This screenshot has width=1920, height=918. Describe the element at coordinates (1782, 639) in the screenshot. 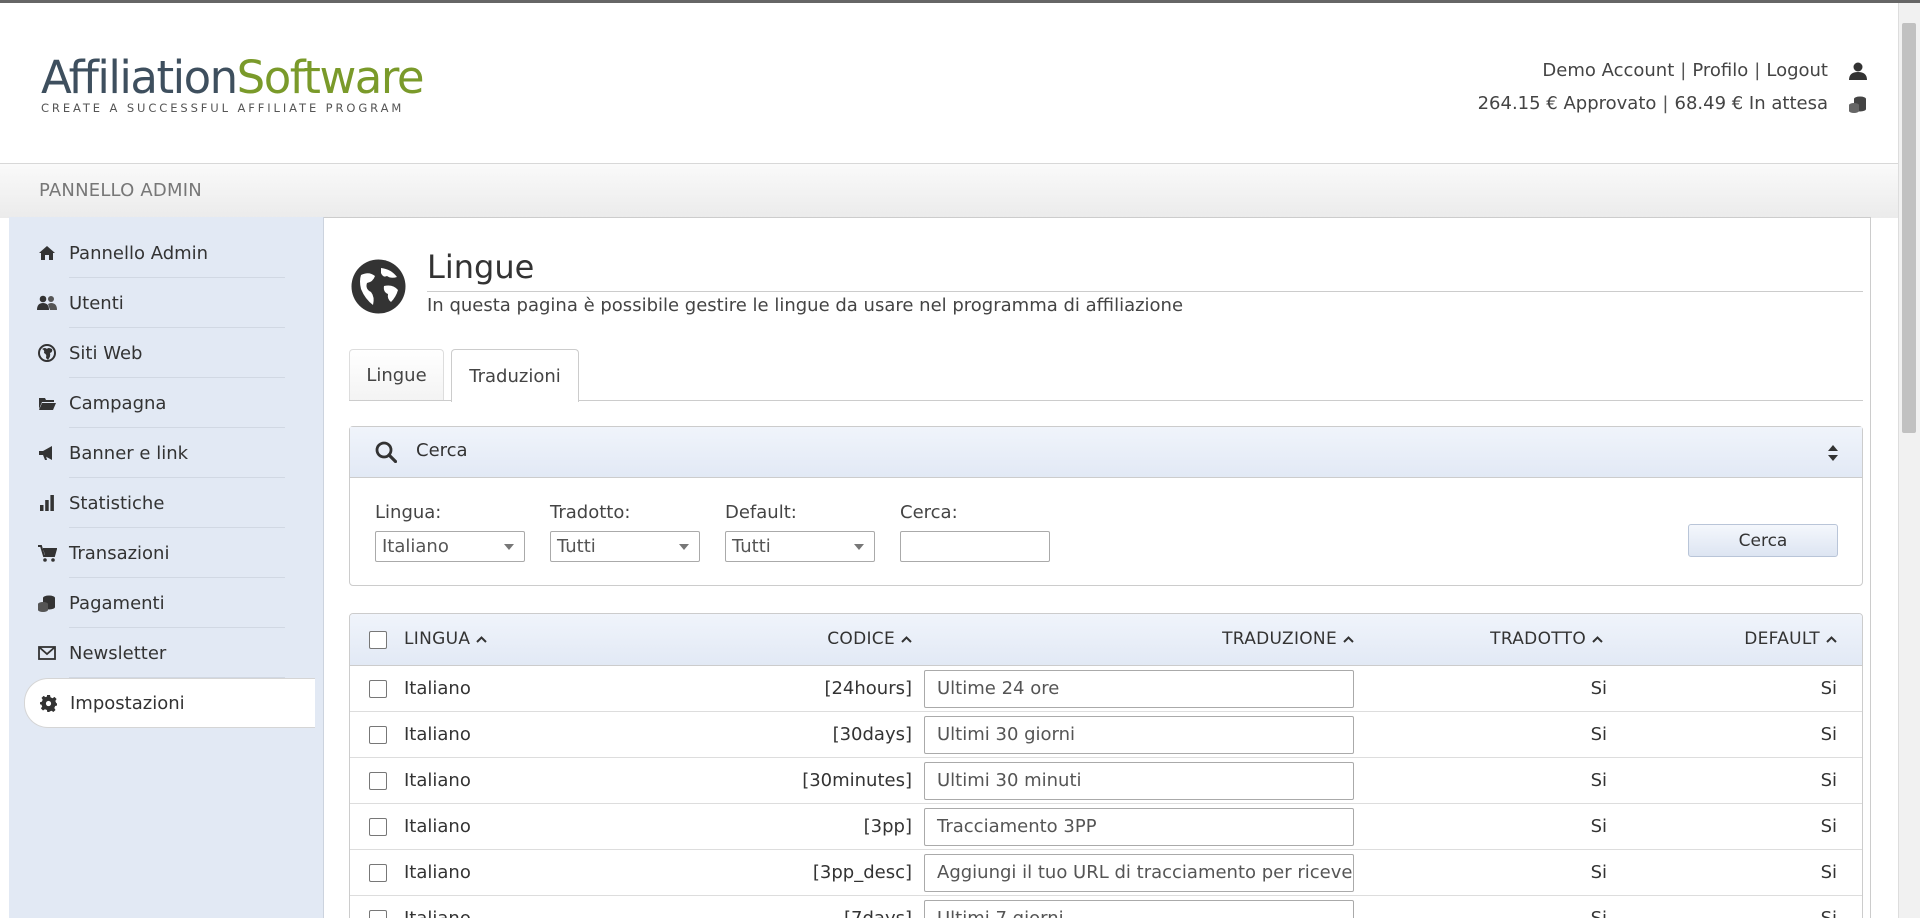

I see `column-header-label: DEFAULT` at that location.